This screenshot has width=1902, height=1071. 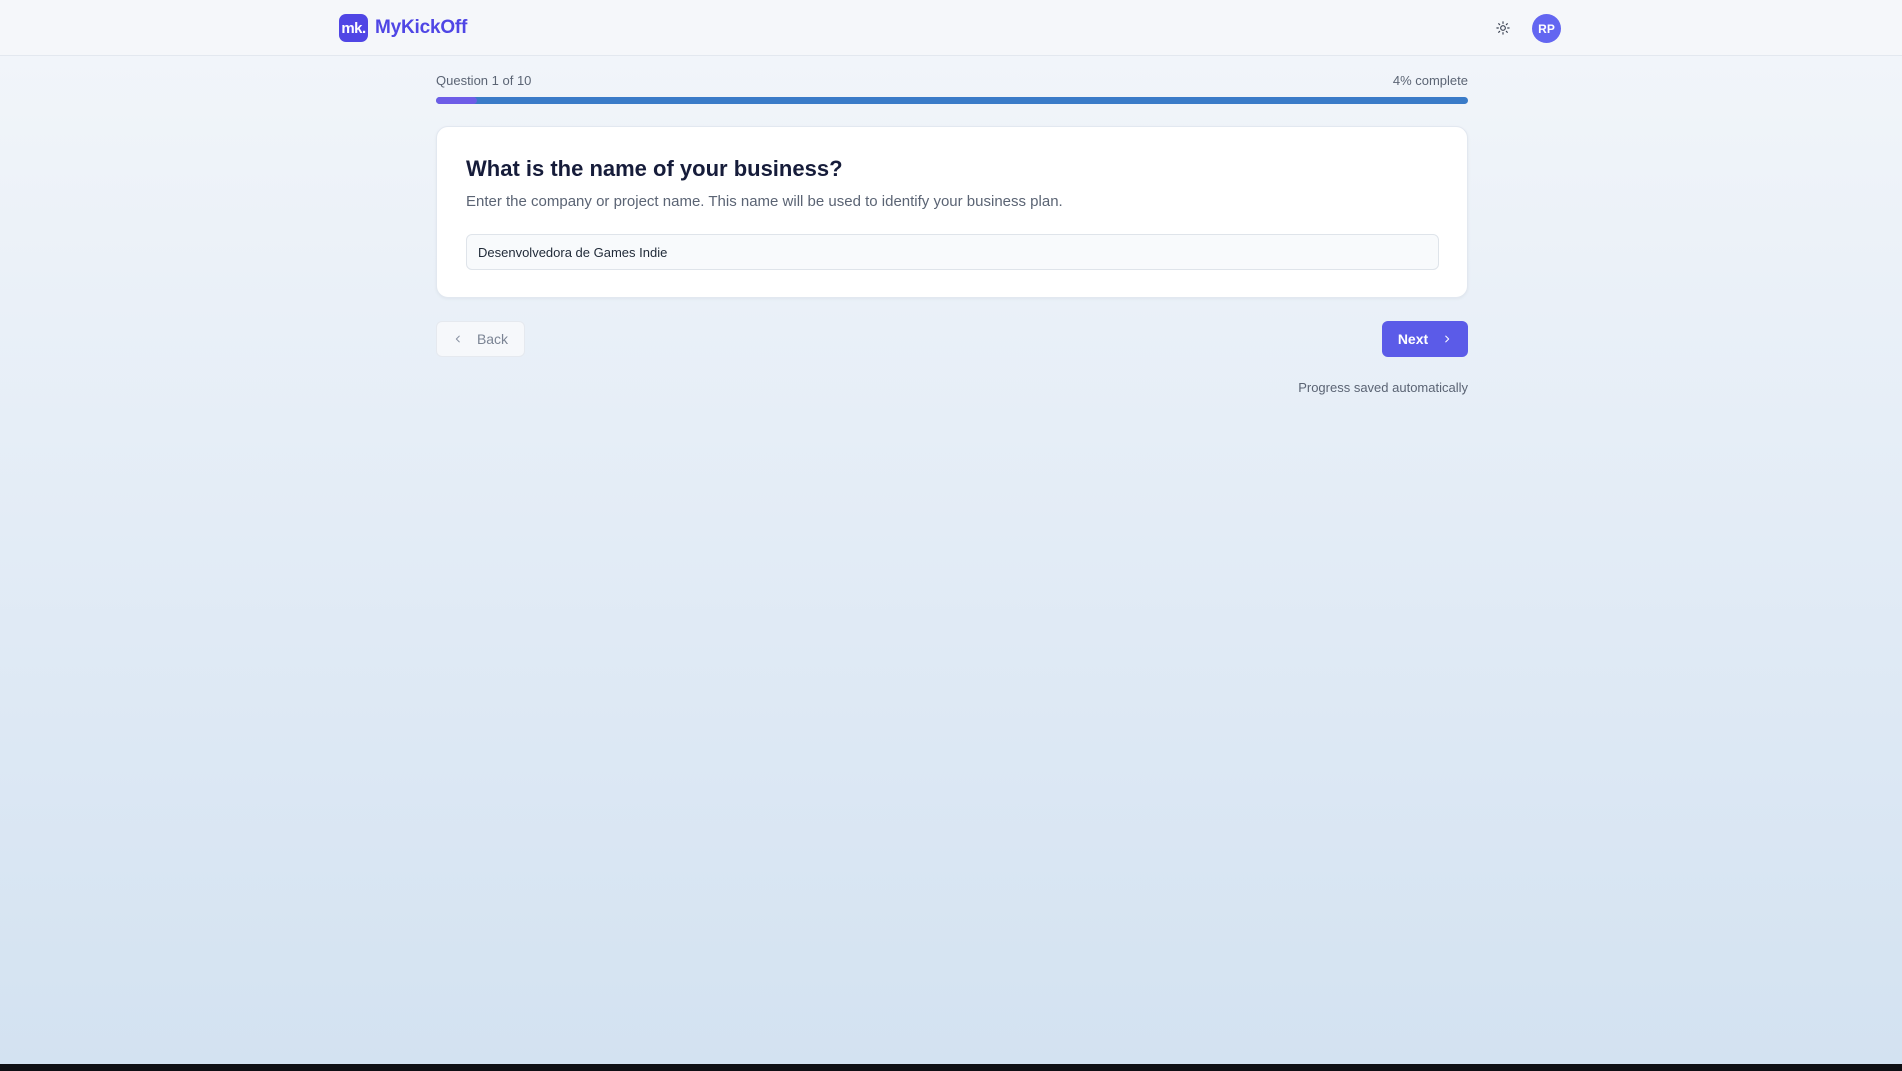 I want to click on progress-bar-fill, so click(x=457, y=100).